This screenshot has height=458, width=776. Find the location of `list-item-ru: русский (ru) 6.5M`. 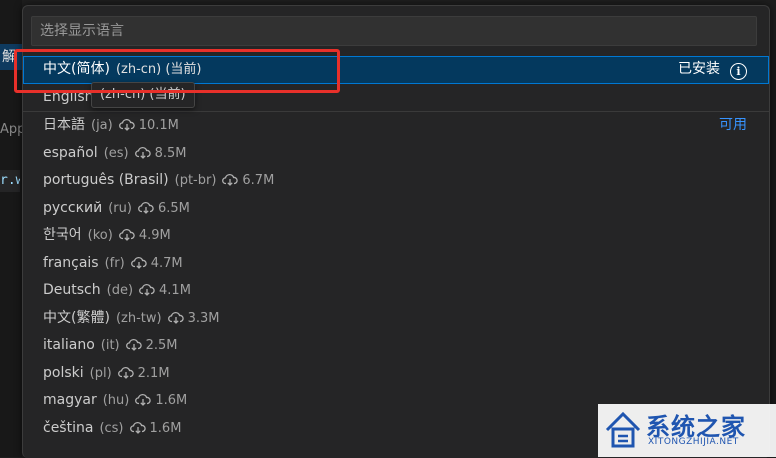

list-item-ru: русский (ru) 6.5M is located at coordinates (396, 209).